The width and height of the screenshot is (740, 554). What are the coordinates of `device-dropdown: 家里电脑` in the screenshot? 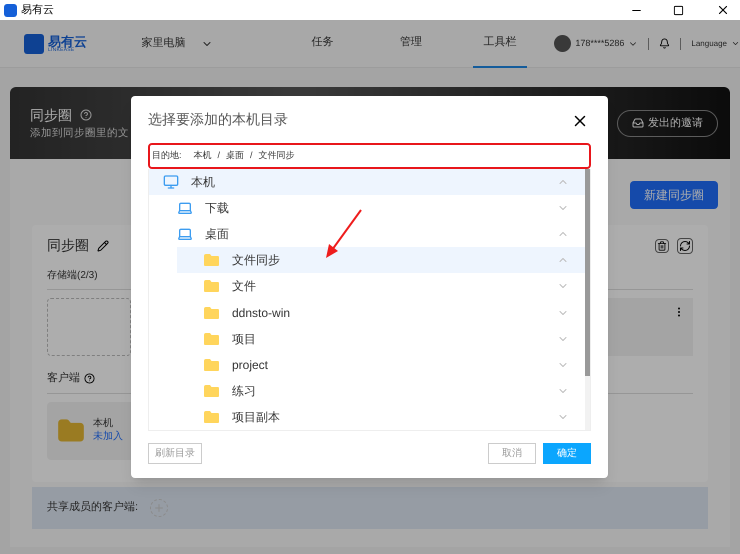 It's located at (209, 43).